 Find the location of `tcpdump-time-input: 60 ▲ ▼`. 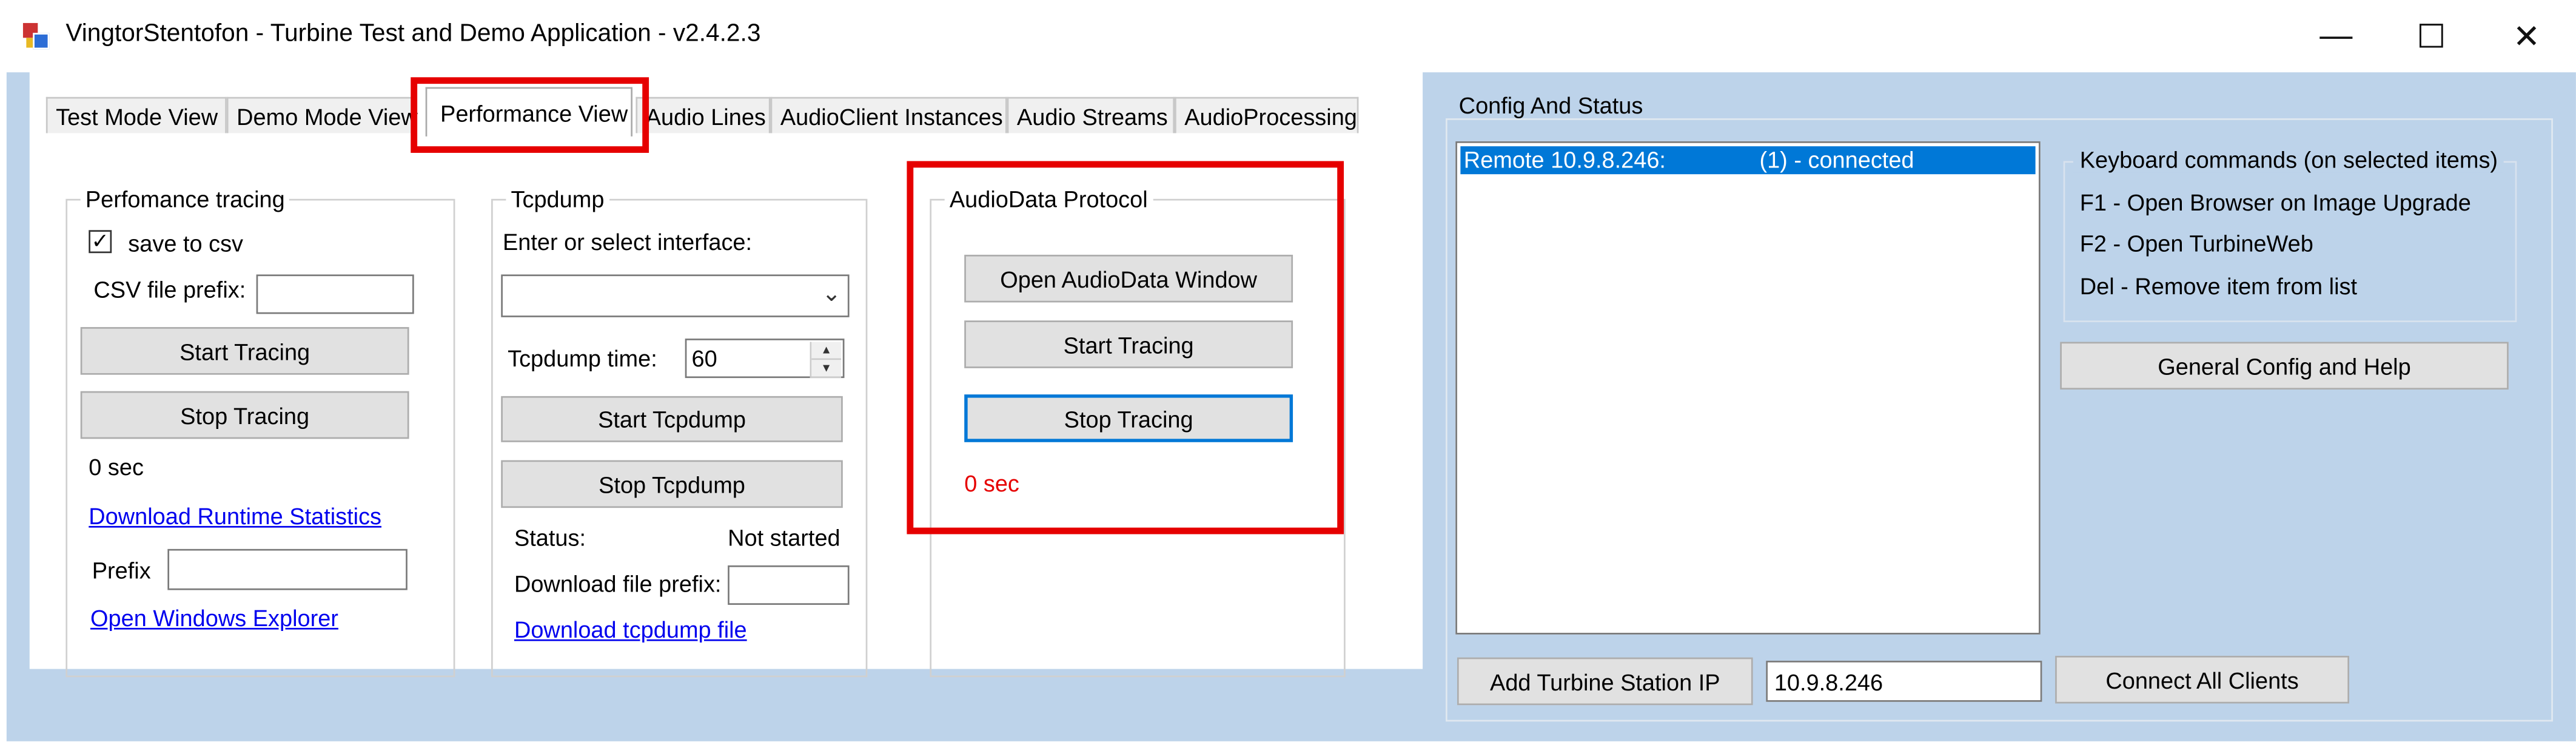

tcpdump-time-input: 60 ▲ ▼ is located at coordinates (765, 359).